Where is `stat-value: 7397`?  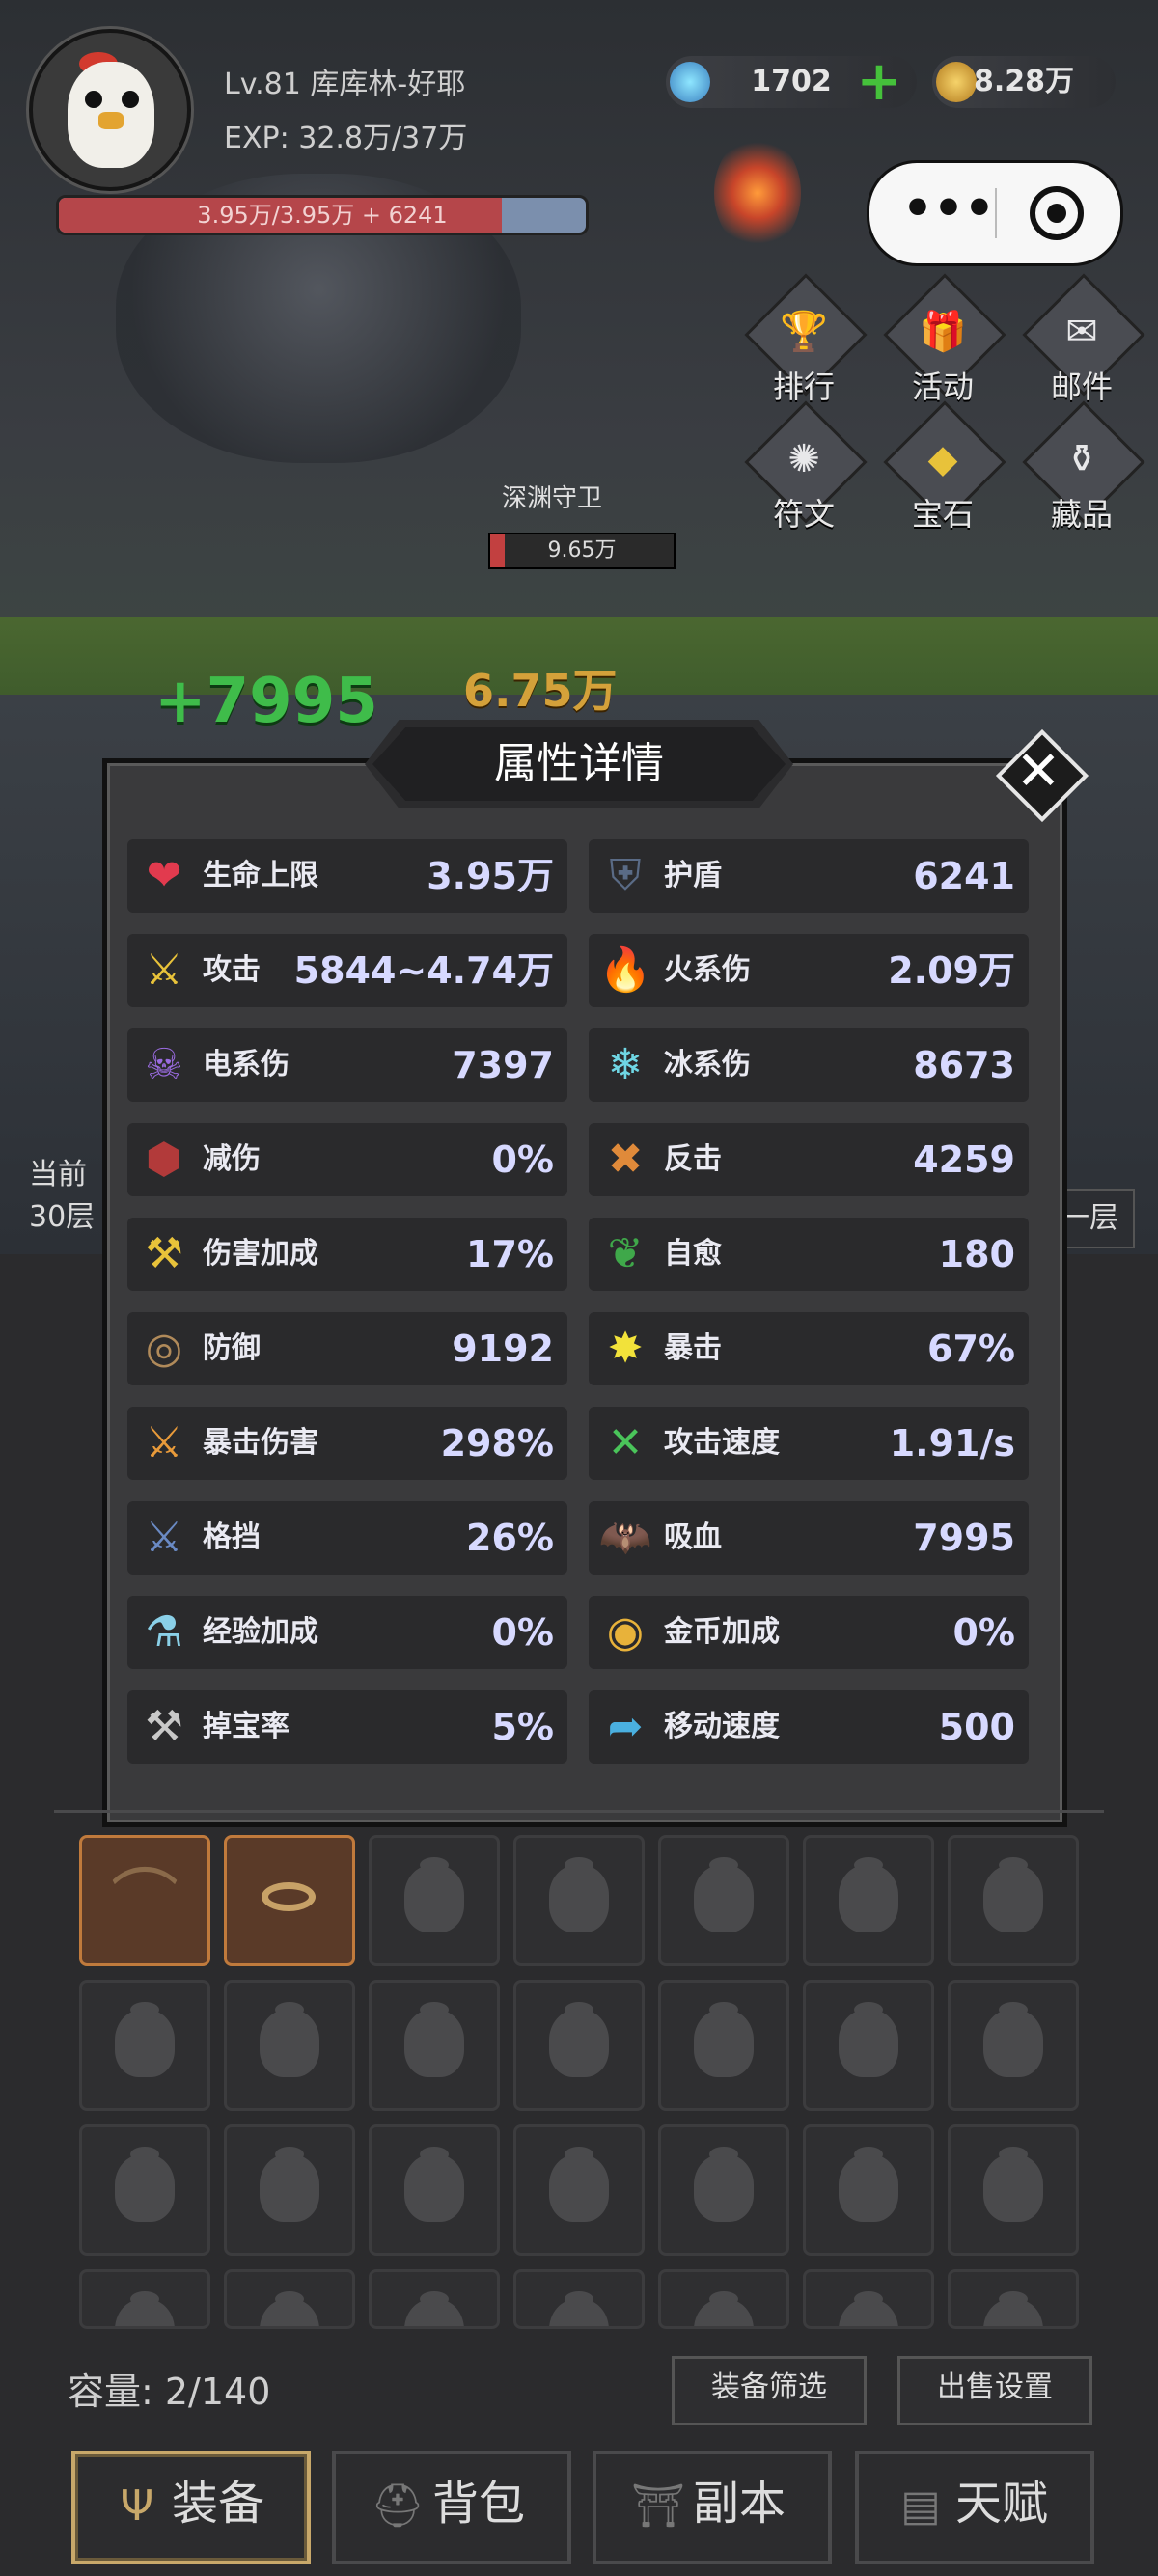
stat-value: 7397 is located at coordinates (503, 1065).